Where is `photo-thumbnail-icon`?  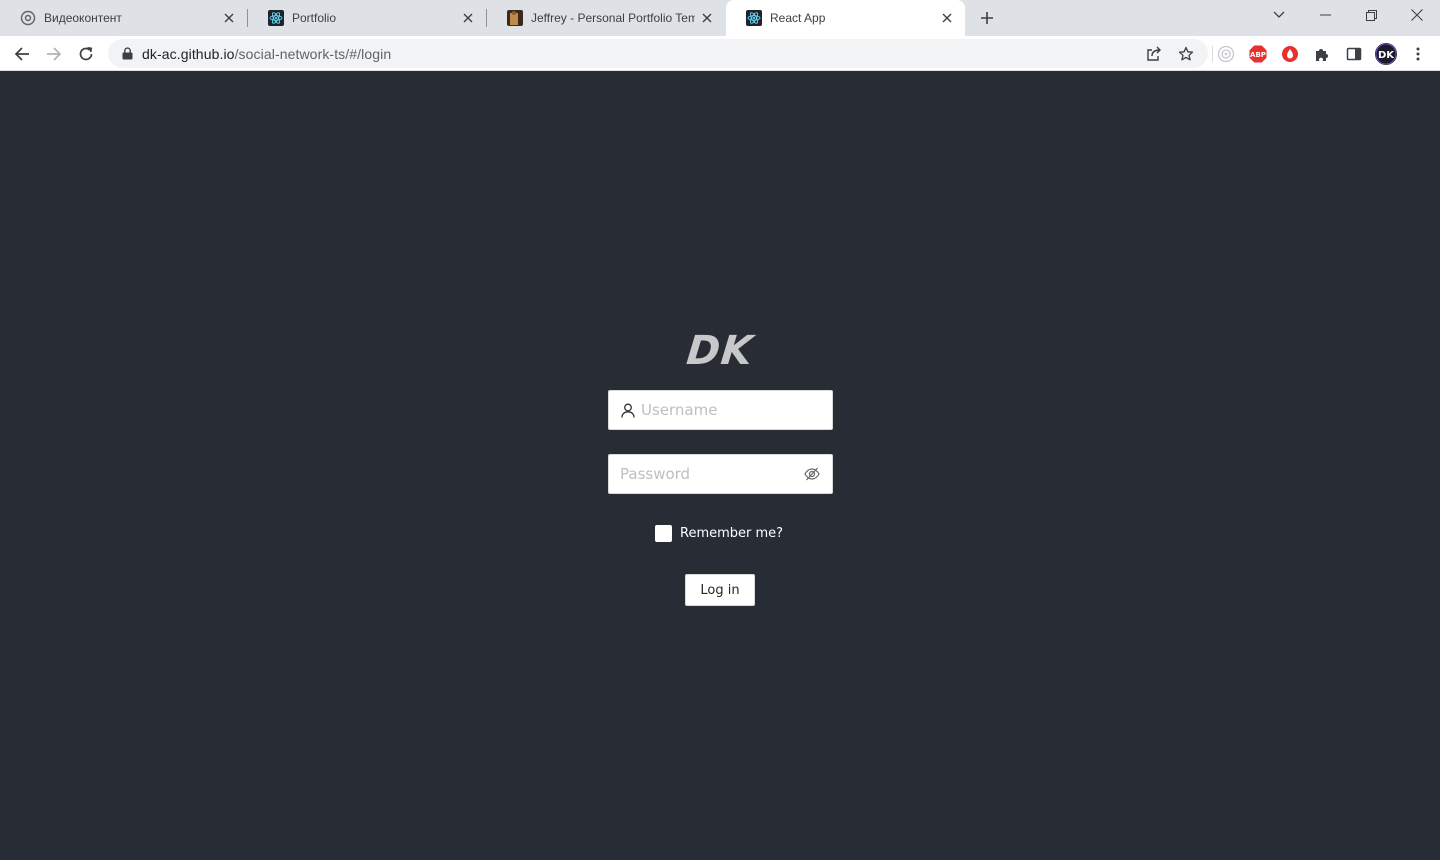
photo-thumbnail-icon is located at coordinates (515, 18).